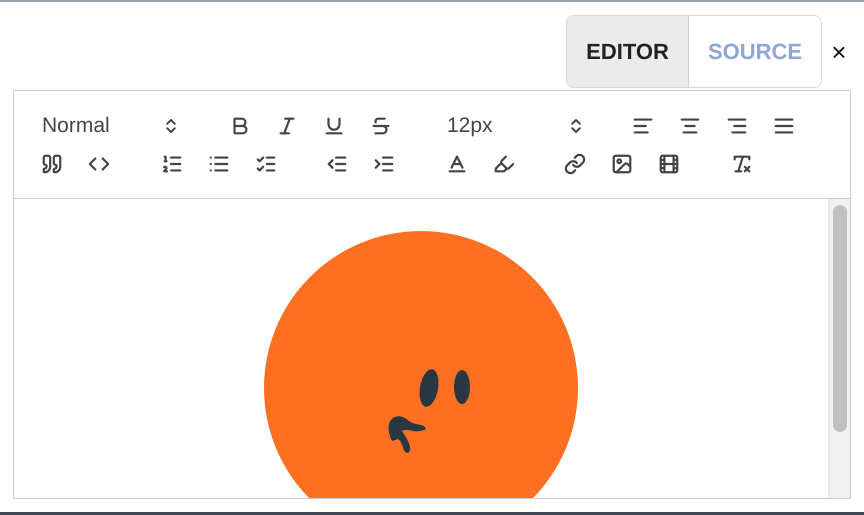 Image resolution: width=864 pixels, height=515 pixels. I want to click on close-button: ×, so click(839, 51).